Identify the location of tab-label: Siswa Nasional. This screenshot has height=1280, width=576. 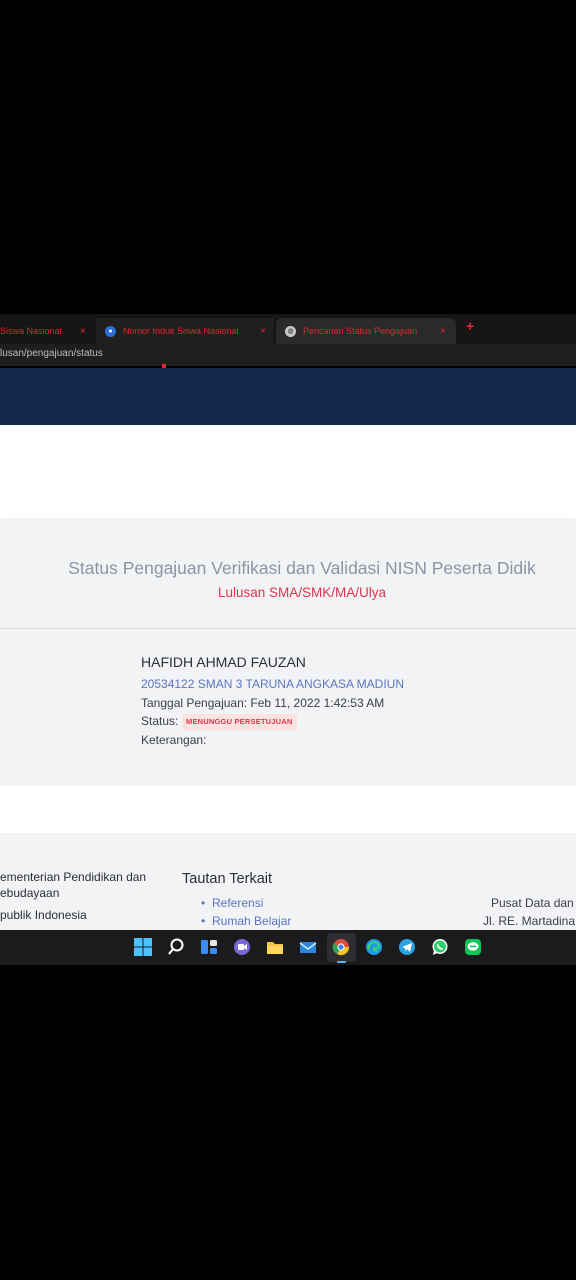
(31, 331).